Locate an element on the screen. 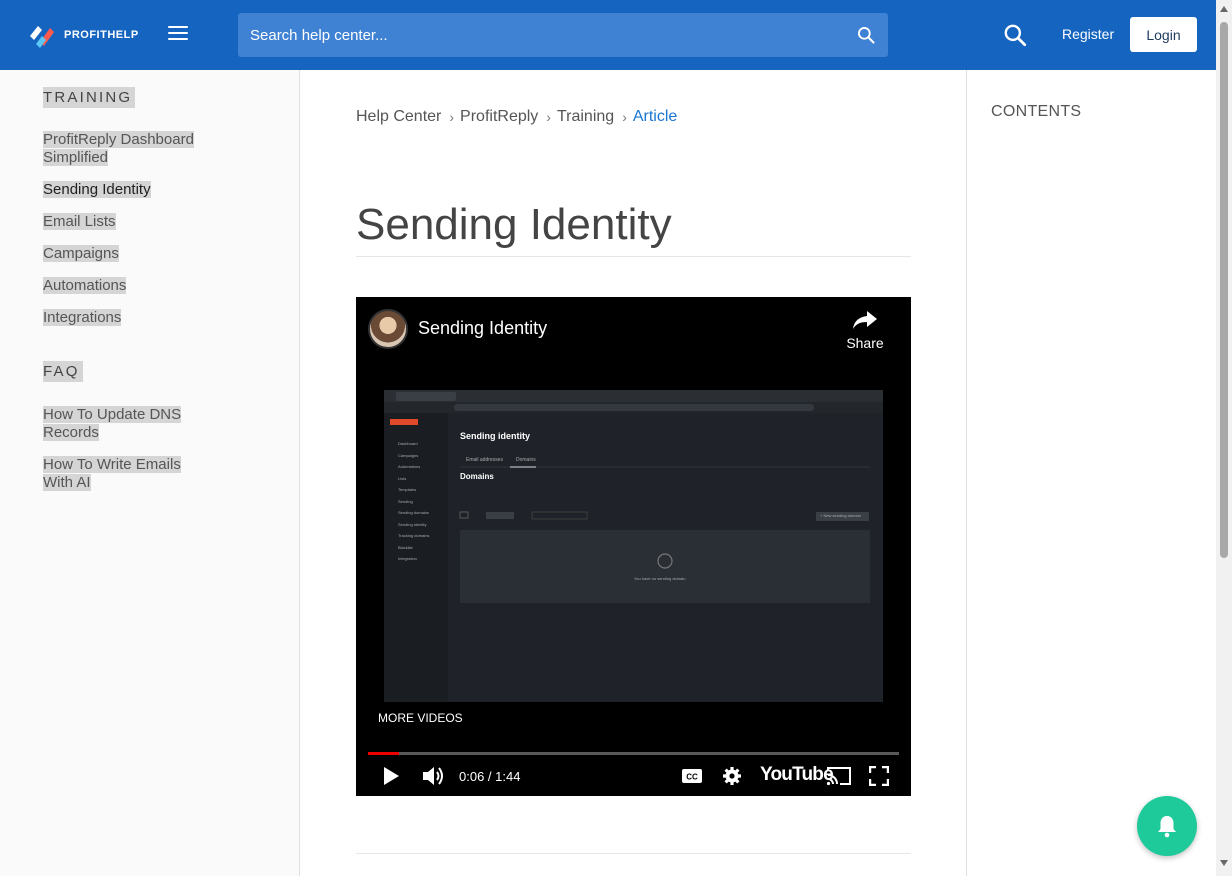  thumbnail-image is located at coordinates (633, 546).